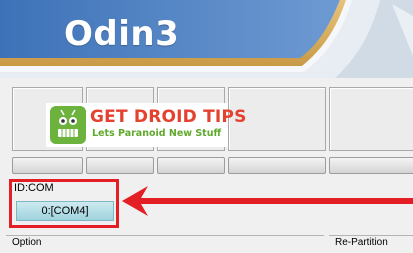  Describe the element at coordinates (168, 117) in the screenshot. I see `watermark-title: GET DROID TIPS` at that location.